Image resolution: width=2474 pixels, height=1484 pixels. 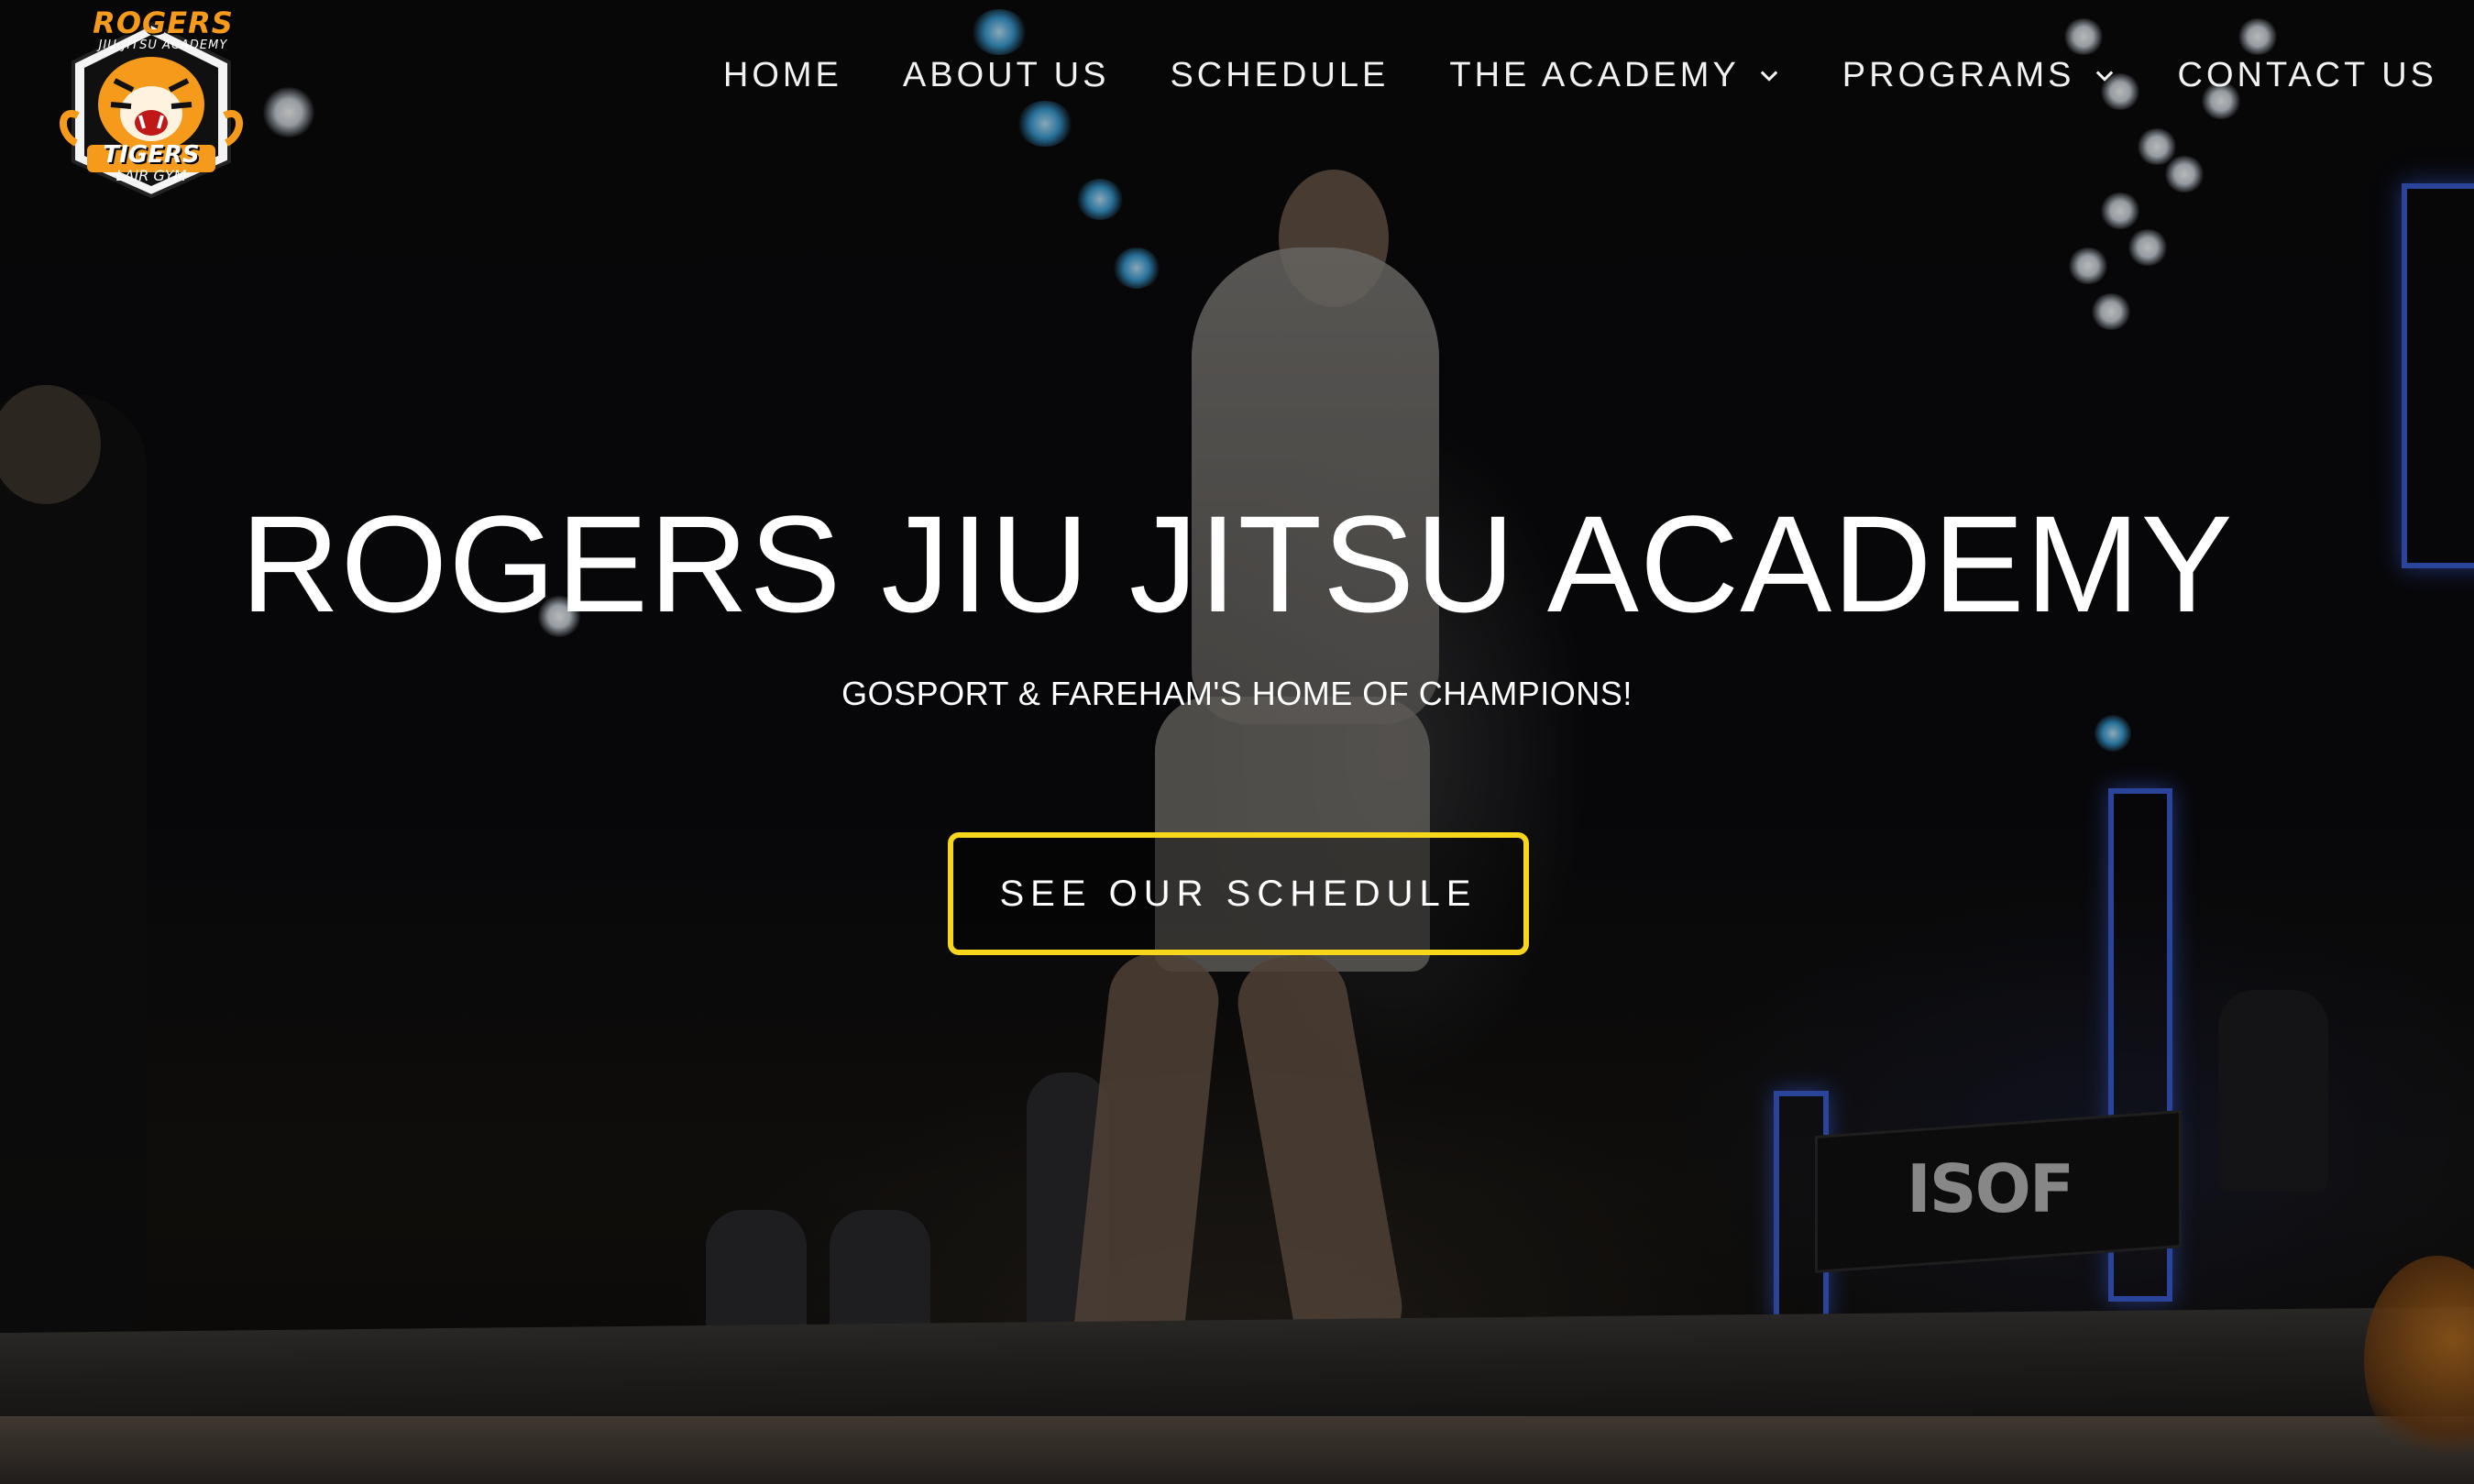 I want to click on nav-the-academy: THE ACADEMY, so click(x=1615, y=75).